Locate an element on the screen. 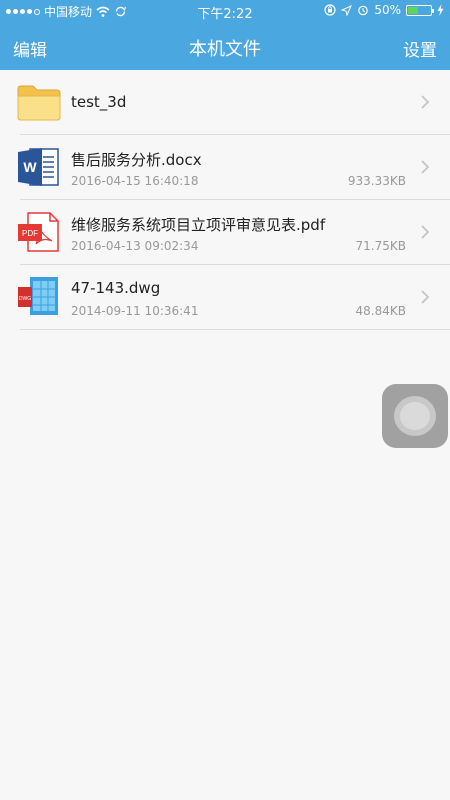  svg-text: PDF is located at coordinates (30, 233).